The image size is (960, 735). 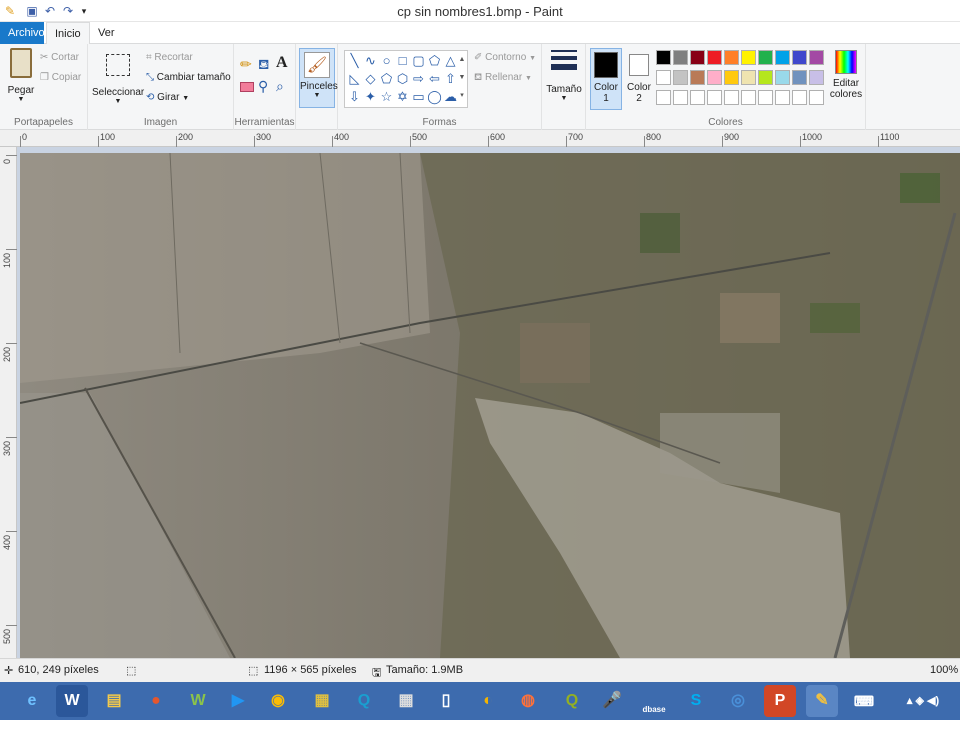 I want to click on app-icon-orange: ●, so click(x=156, y=701).